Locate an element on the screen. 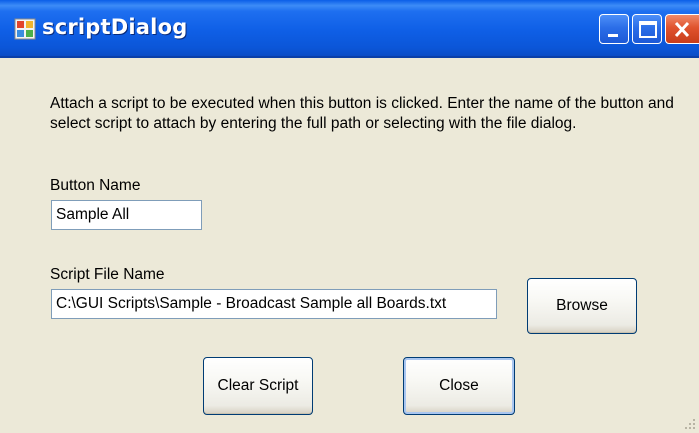 The width and height of the screenshot is (699, 433). maximize-icon is located at coordinates (648, 29).